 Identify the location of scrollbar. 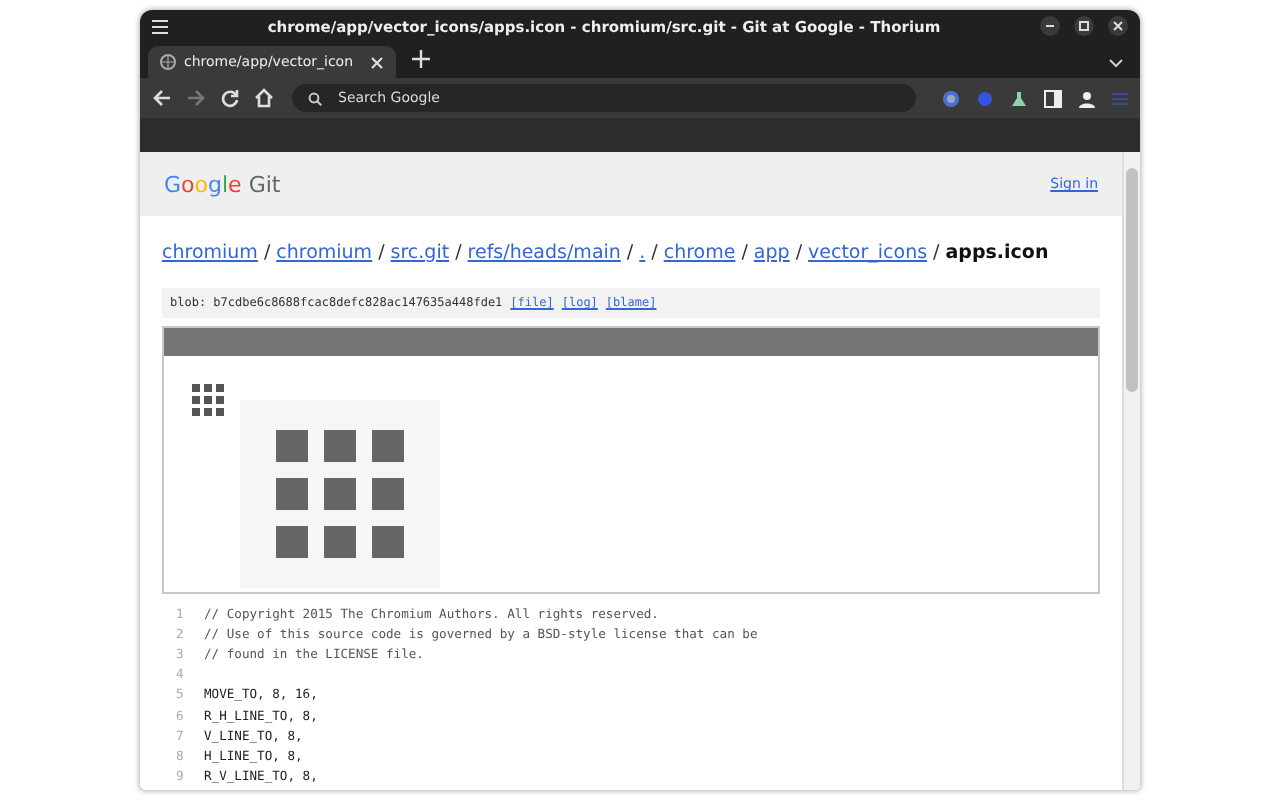
(1131, 471).